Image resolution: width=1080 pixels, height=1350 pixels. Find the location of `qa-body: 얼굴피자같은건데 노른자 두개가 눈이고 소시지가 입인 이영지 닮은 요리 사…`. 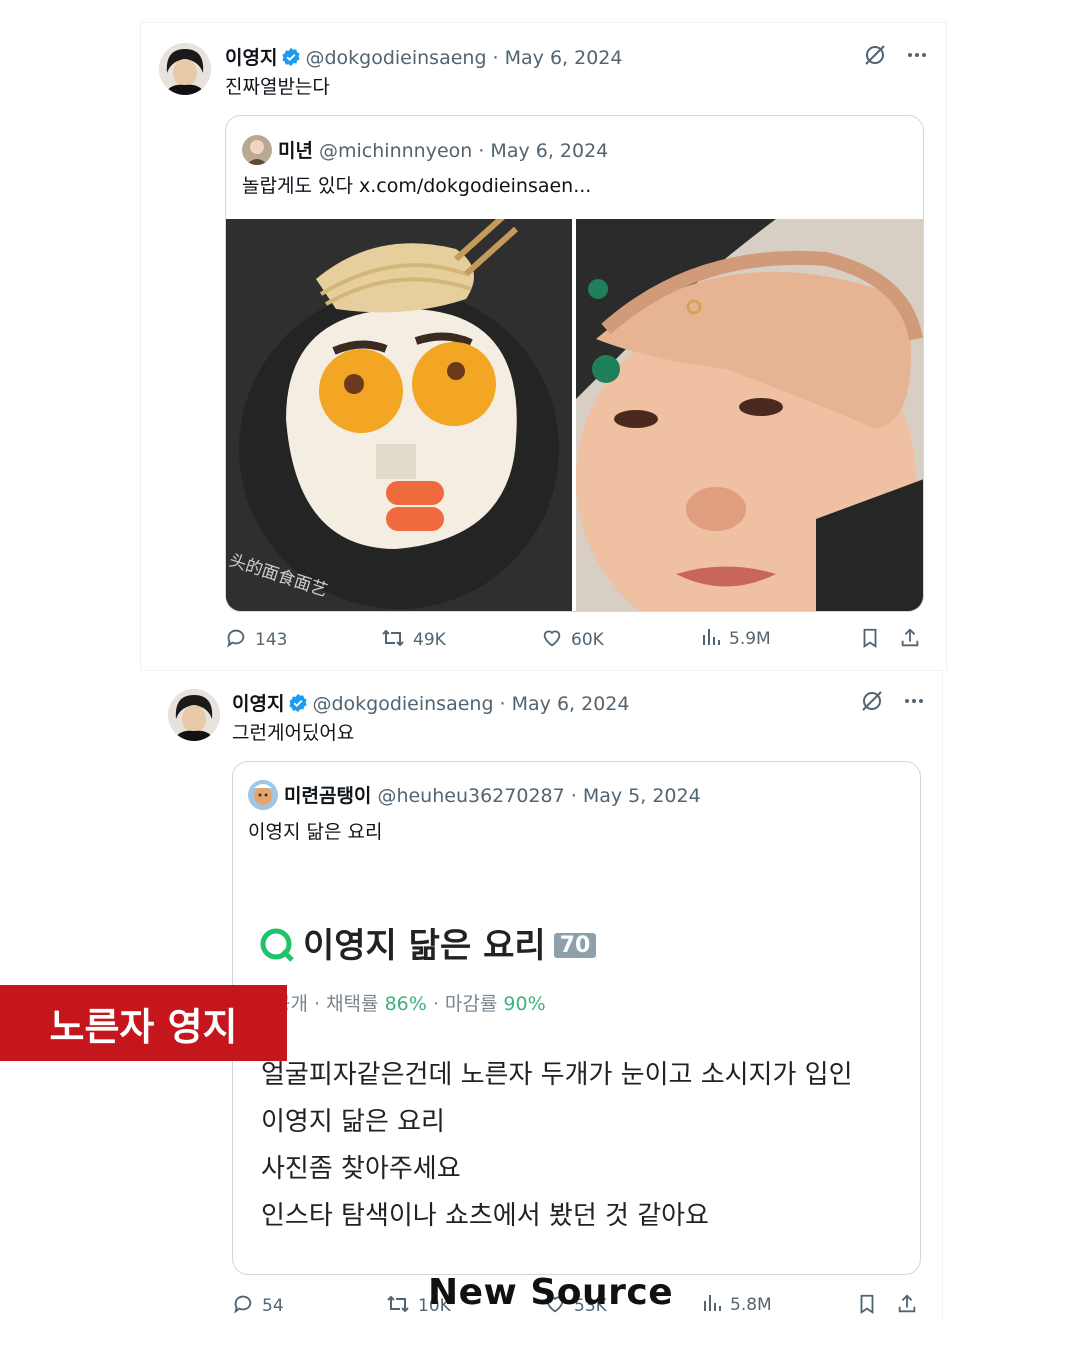

qa-body: 얼굴피자같은건데 노른자 두개가 눈이고 소시지가 입인 이영지 닮은 요리 사… is located at coordinates (556, 1146).